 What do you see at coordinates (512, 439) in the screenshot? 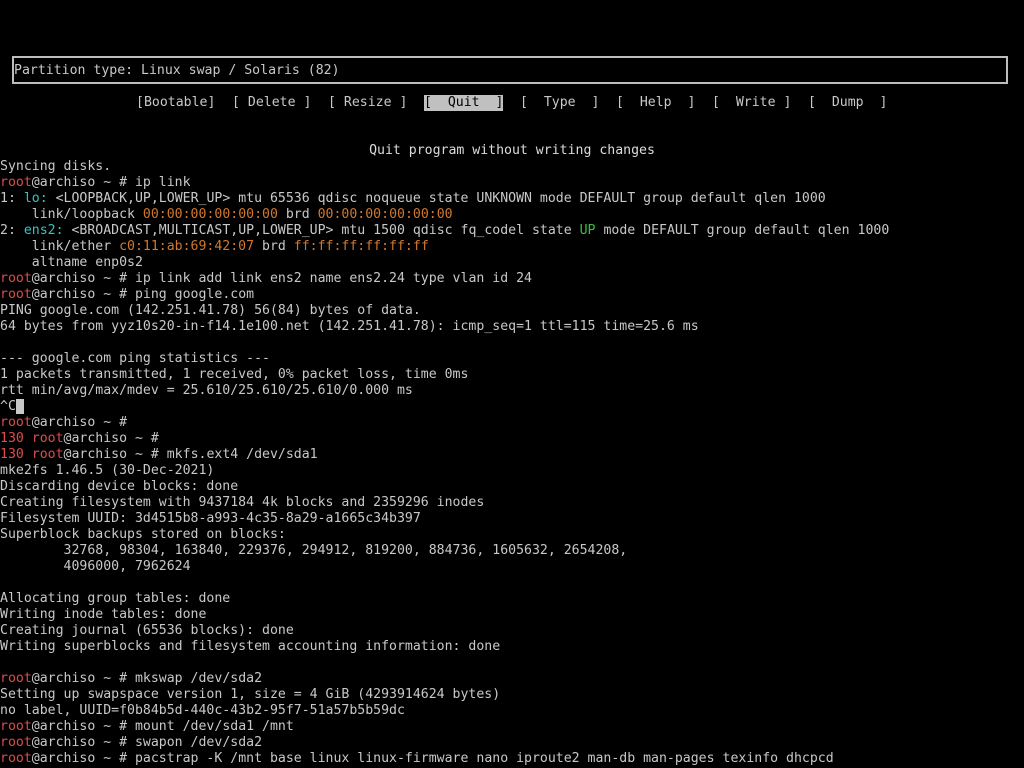
I see `terminal-line: 130 root@archiso ~ #` at bounding box center [512, 439].